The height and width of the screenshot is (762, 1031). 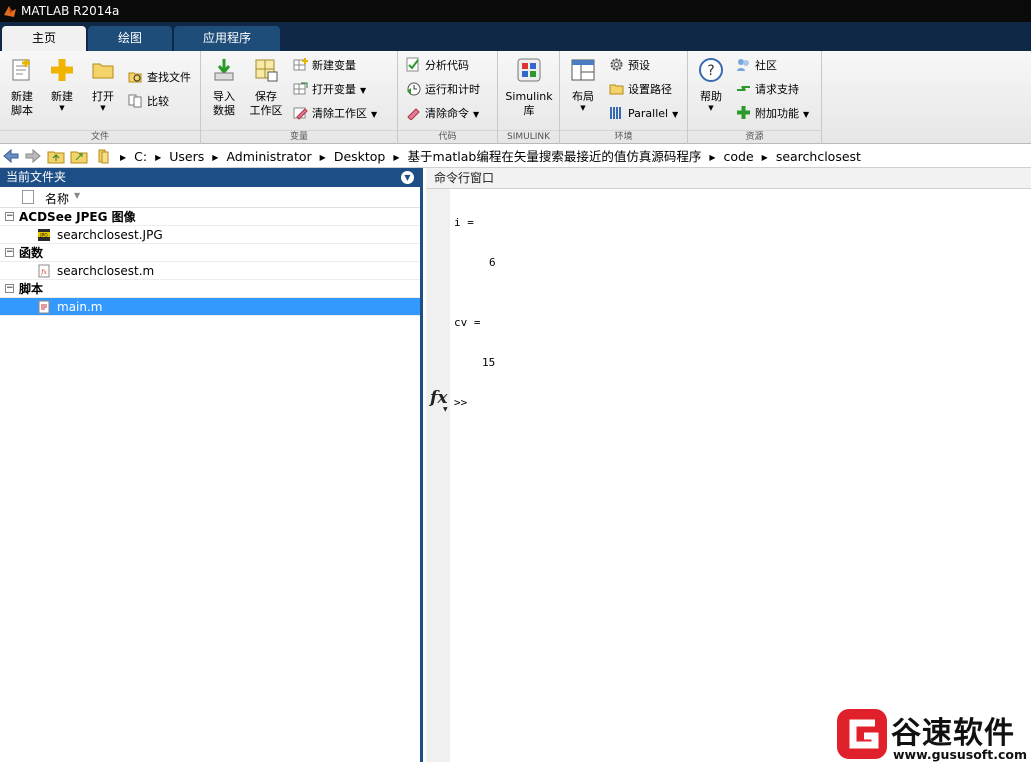 What do you see at coordinates (739, 156) in the screenshot?
I see `breadcrumb-item: code` at bounding box center [739, 156].